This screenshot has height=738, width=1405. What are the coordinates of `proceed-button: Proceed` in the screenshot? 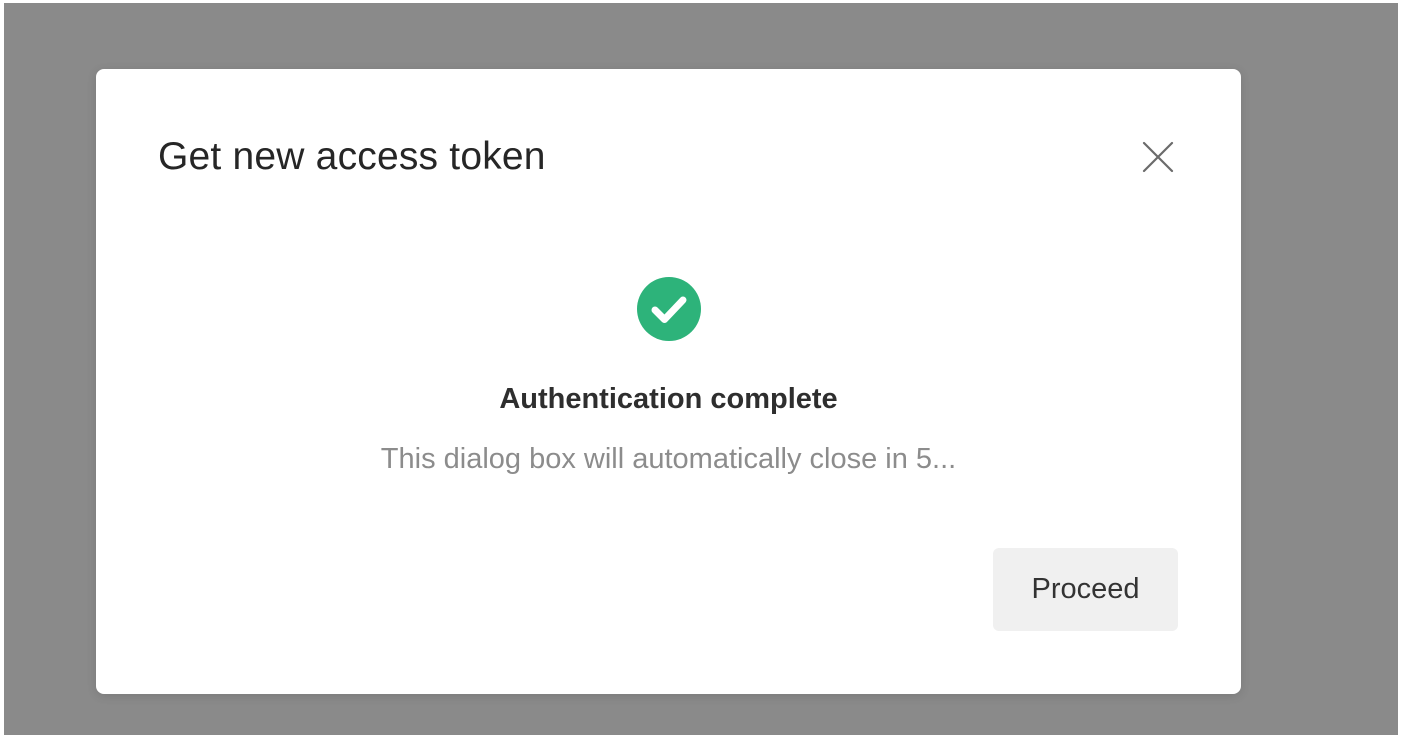 It's located at (1085, 589).